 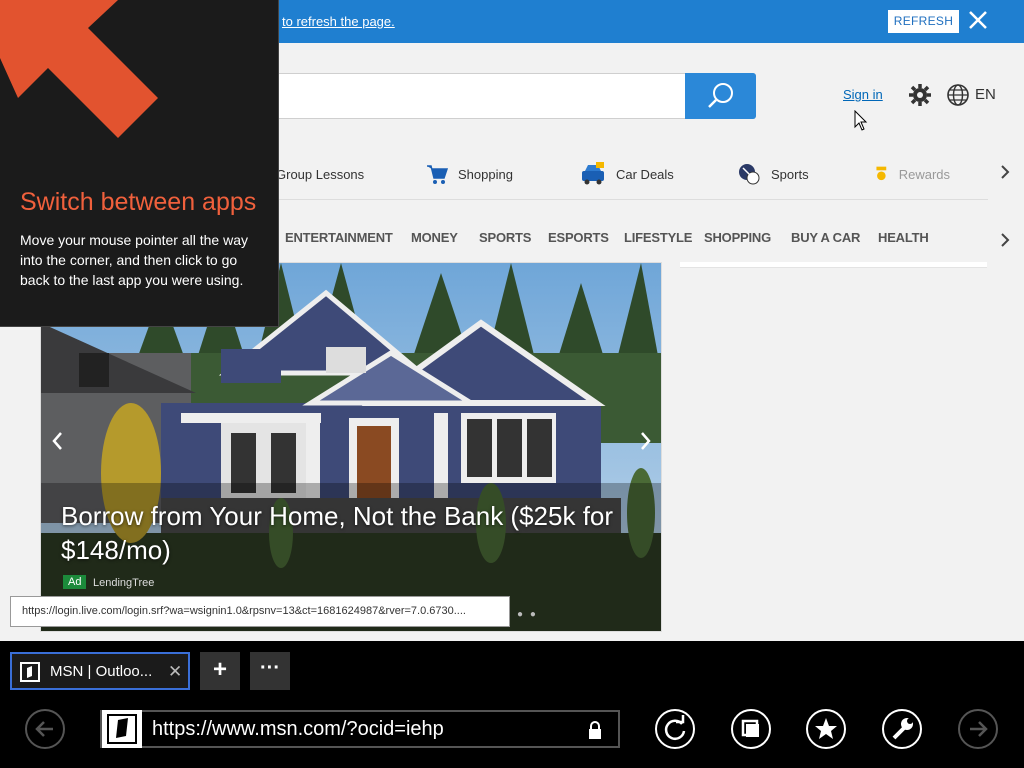 I want to click on quick-link-car-deals: Car Deals, so click(x=627, y=174).